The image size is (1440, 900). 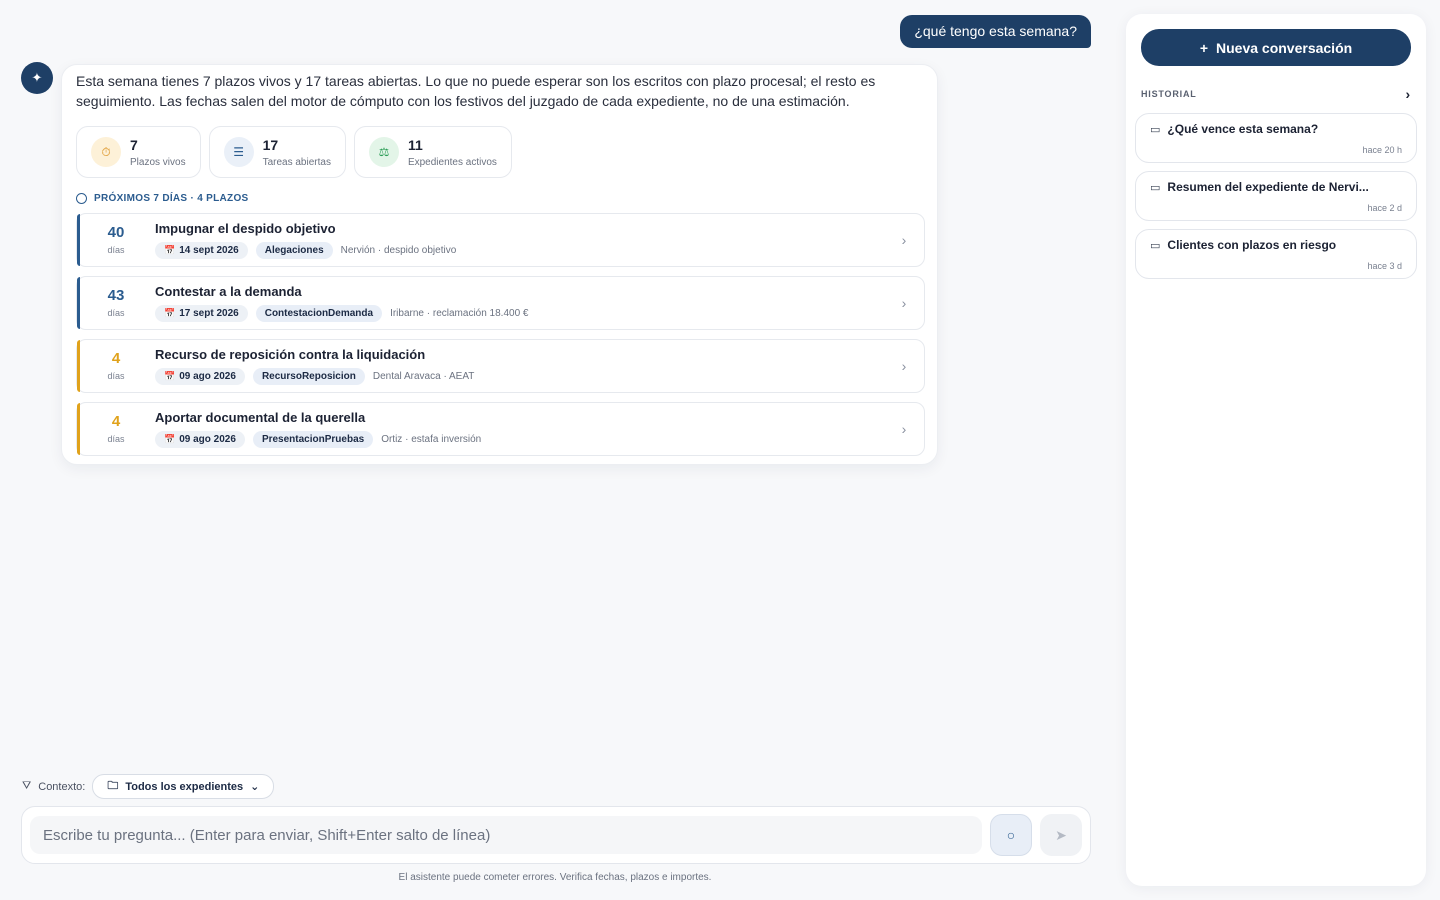 I want to click on days-count: 40, so click(x=116, y=232).